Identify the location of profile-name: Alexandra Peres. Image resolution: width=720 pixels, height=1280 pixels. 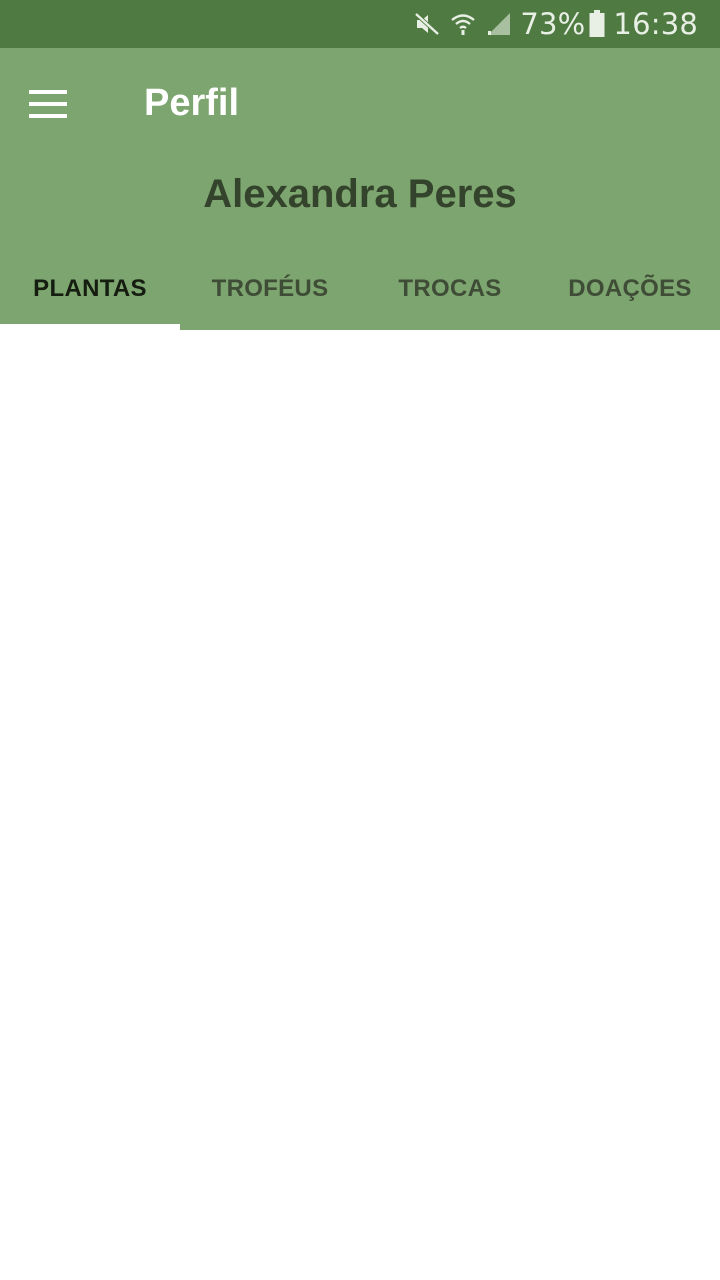
(360, 194).